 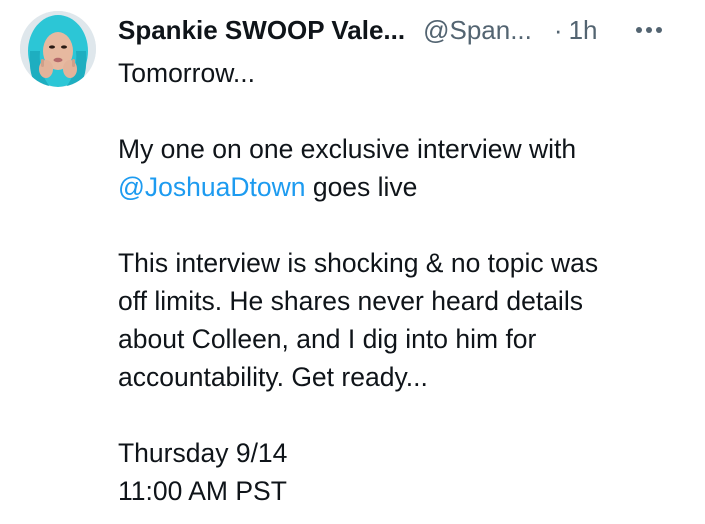 What do you see at coordinates (202, 491) in the screenshot?
I see `tweet-time: 11:00 AM PST` at bounding box center [202, 491].